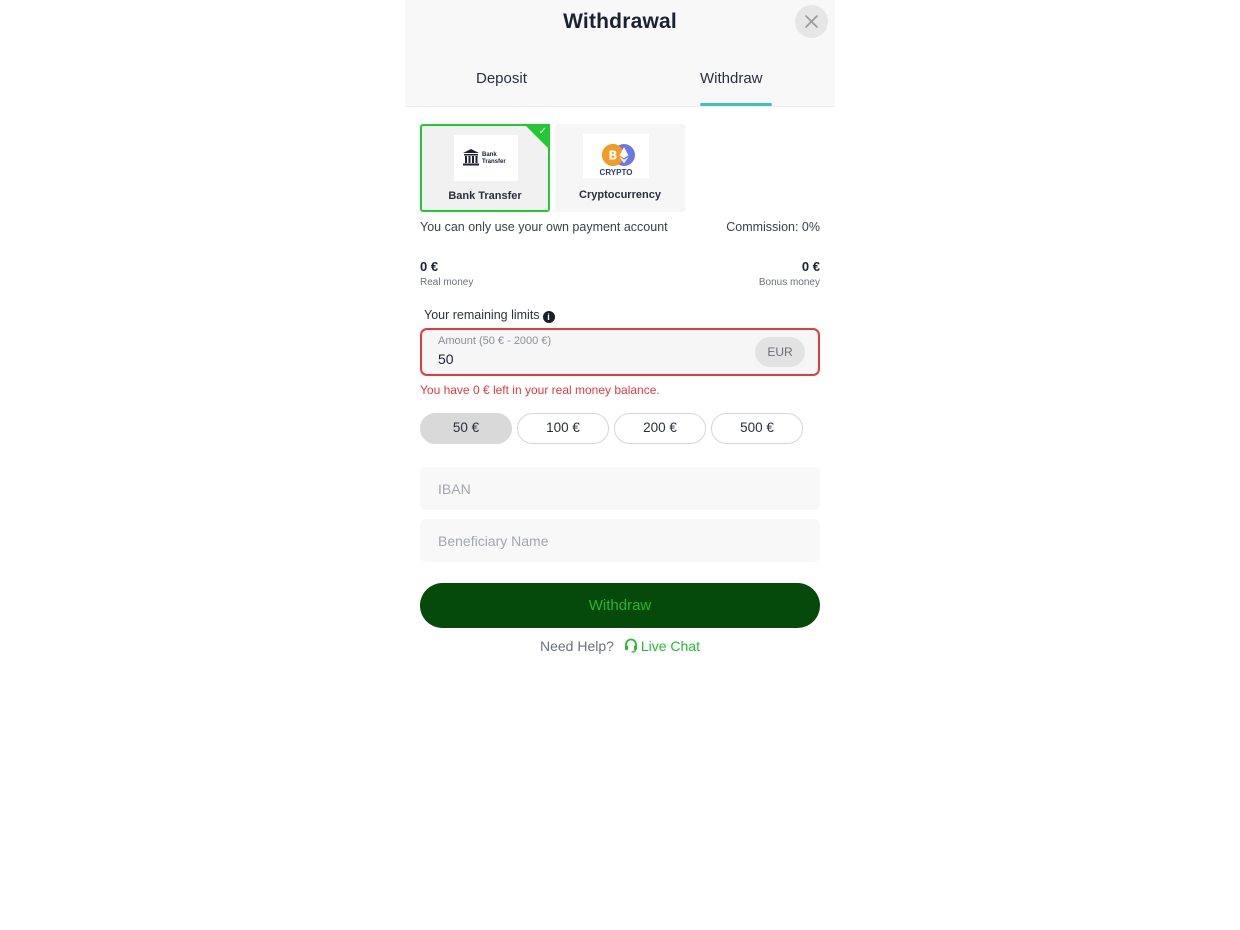 This screenshot has height=930, width=1240. I want to click on method-label-cryptocurrency: Cryptocurrency, so click(620, 195).